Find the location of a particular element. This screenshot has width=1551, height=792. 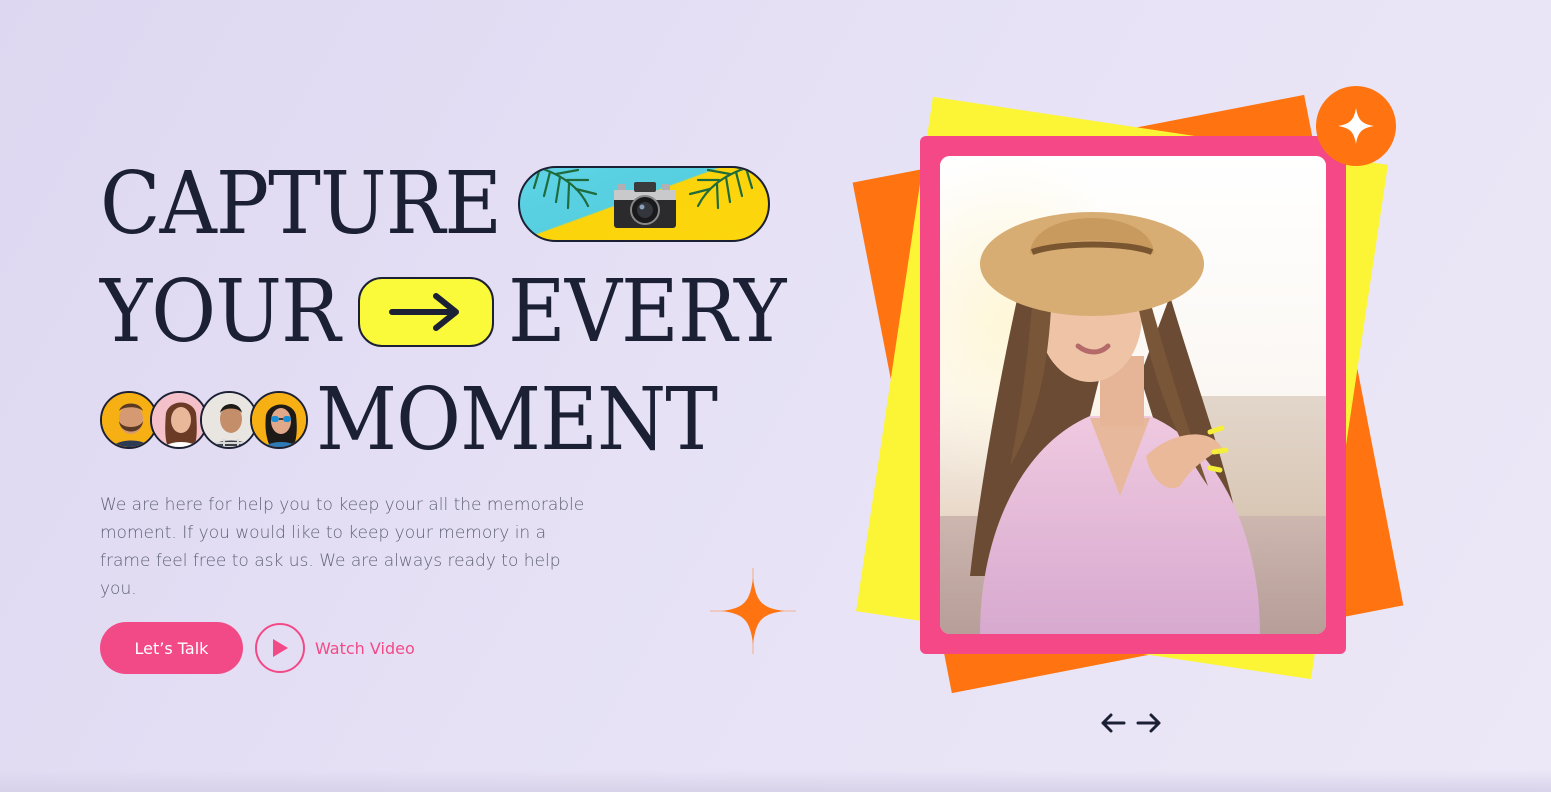

headline-word-your: YOUR is located at coordinates (220, 312).